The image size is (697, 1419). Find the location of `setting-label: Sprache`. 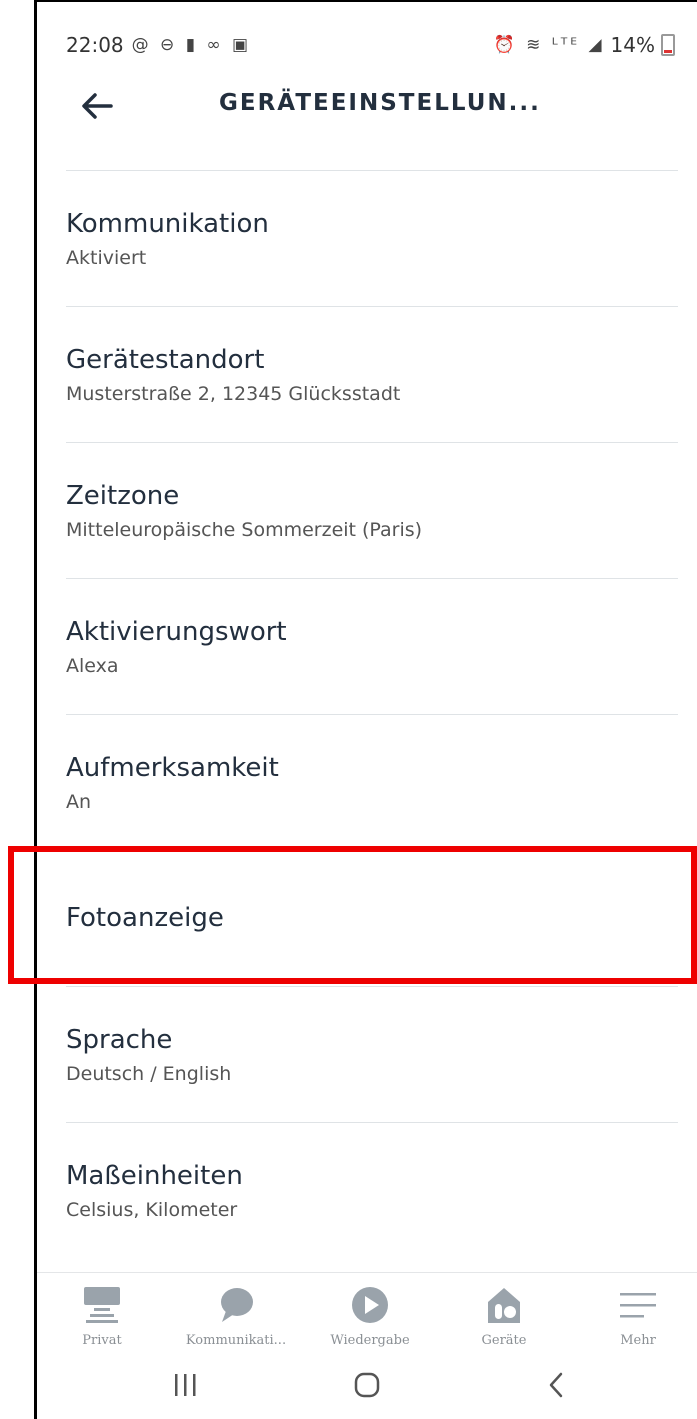

setting-label: Sprache is located at coordinates (119, 1040).